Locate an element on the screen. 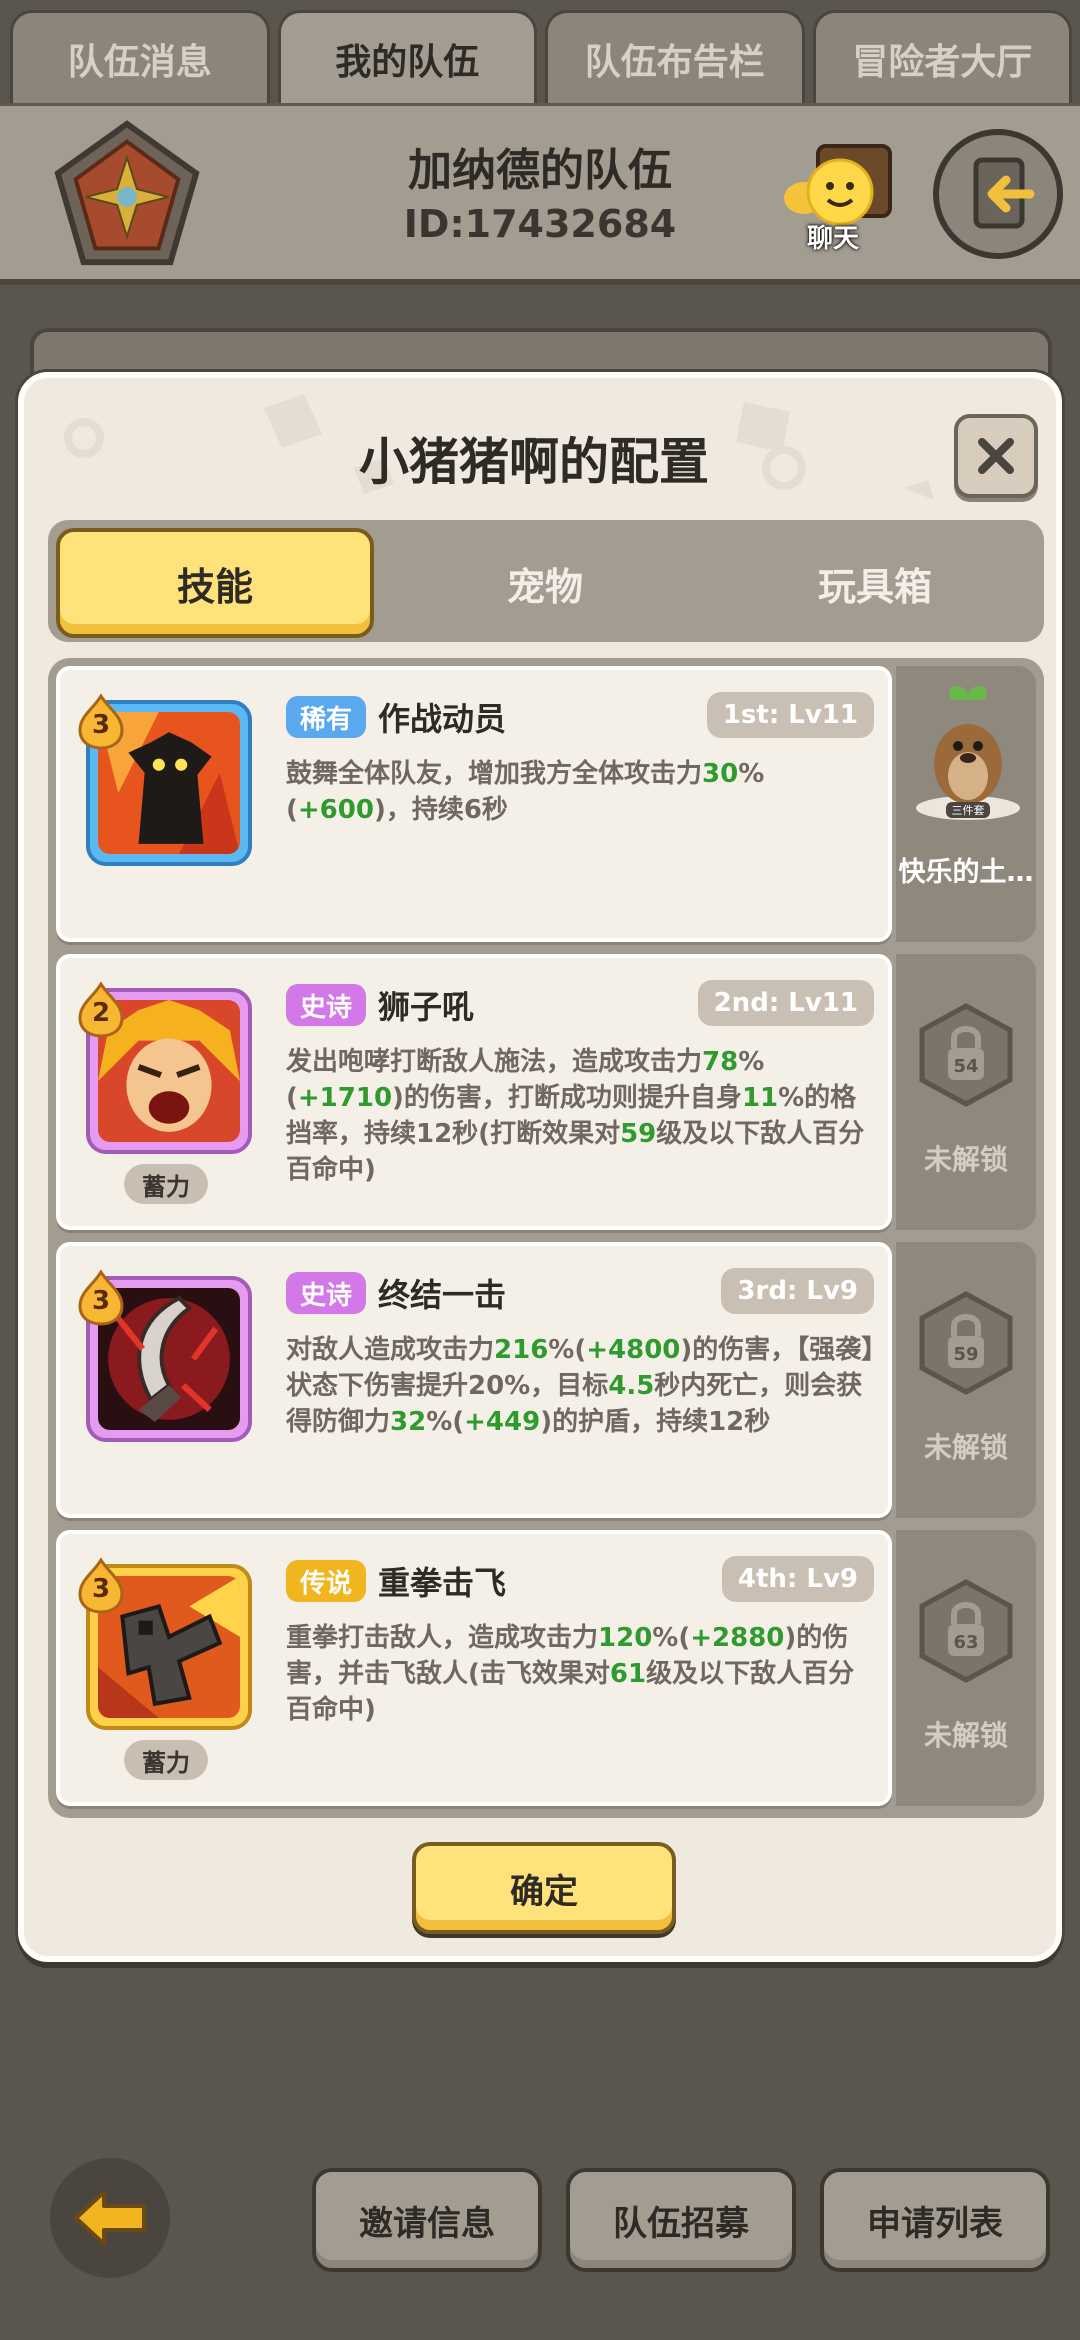 Image resolution: width=1080 pixels, height=2340 pixels. chat-button: 聊天 is located at coordinates (838, 202).